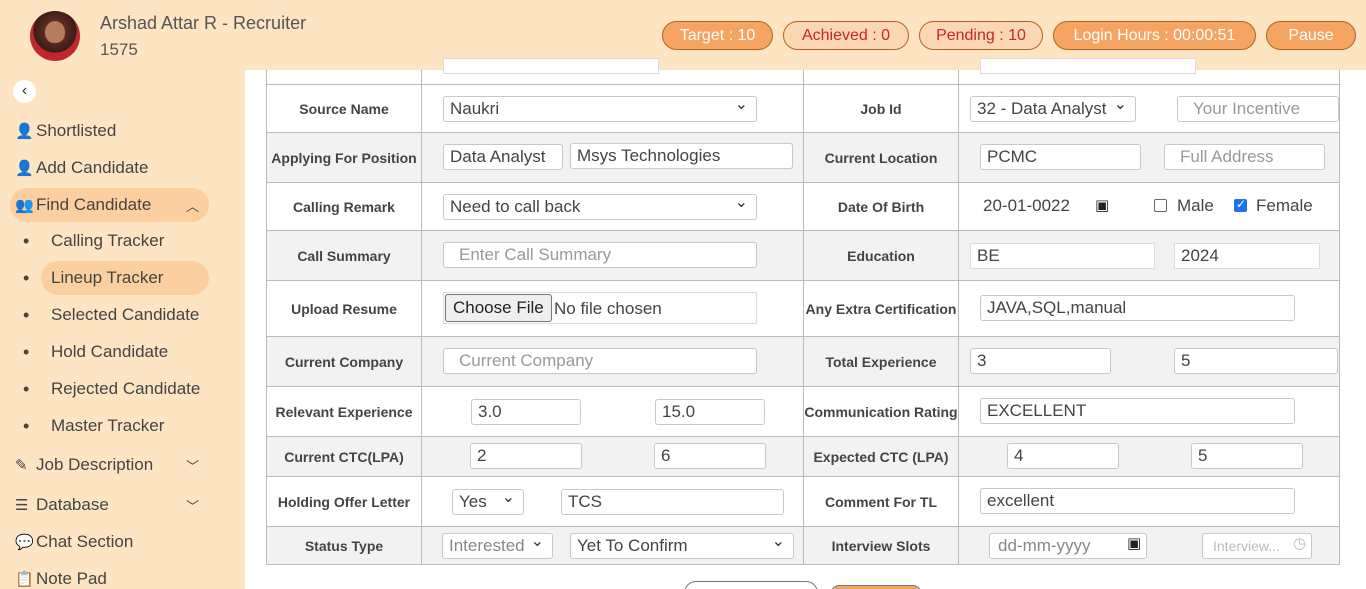  I want to click on sidebar-item-add-candidate: 👤 Add Candidate, so click(79, 168).